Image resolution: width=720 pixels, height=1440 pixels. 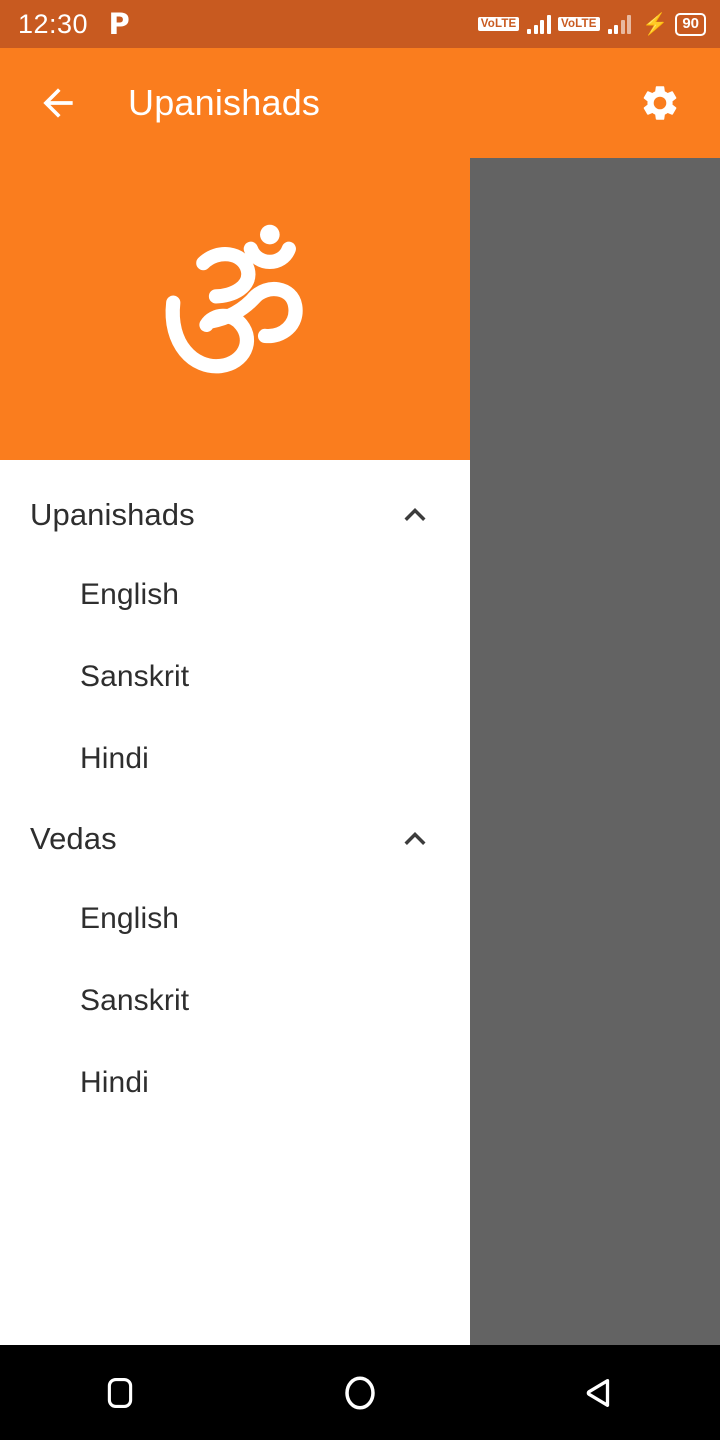 I want to click on om-symbol-icon, so click(x=234, y=299).